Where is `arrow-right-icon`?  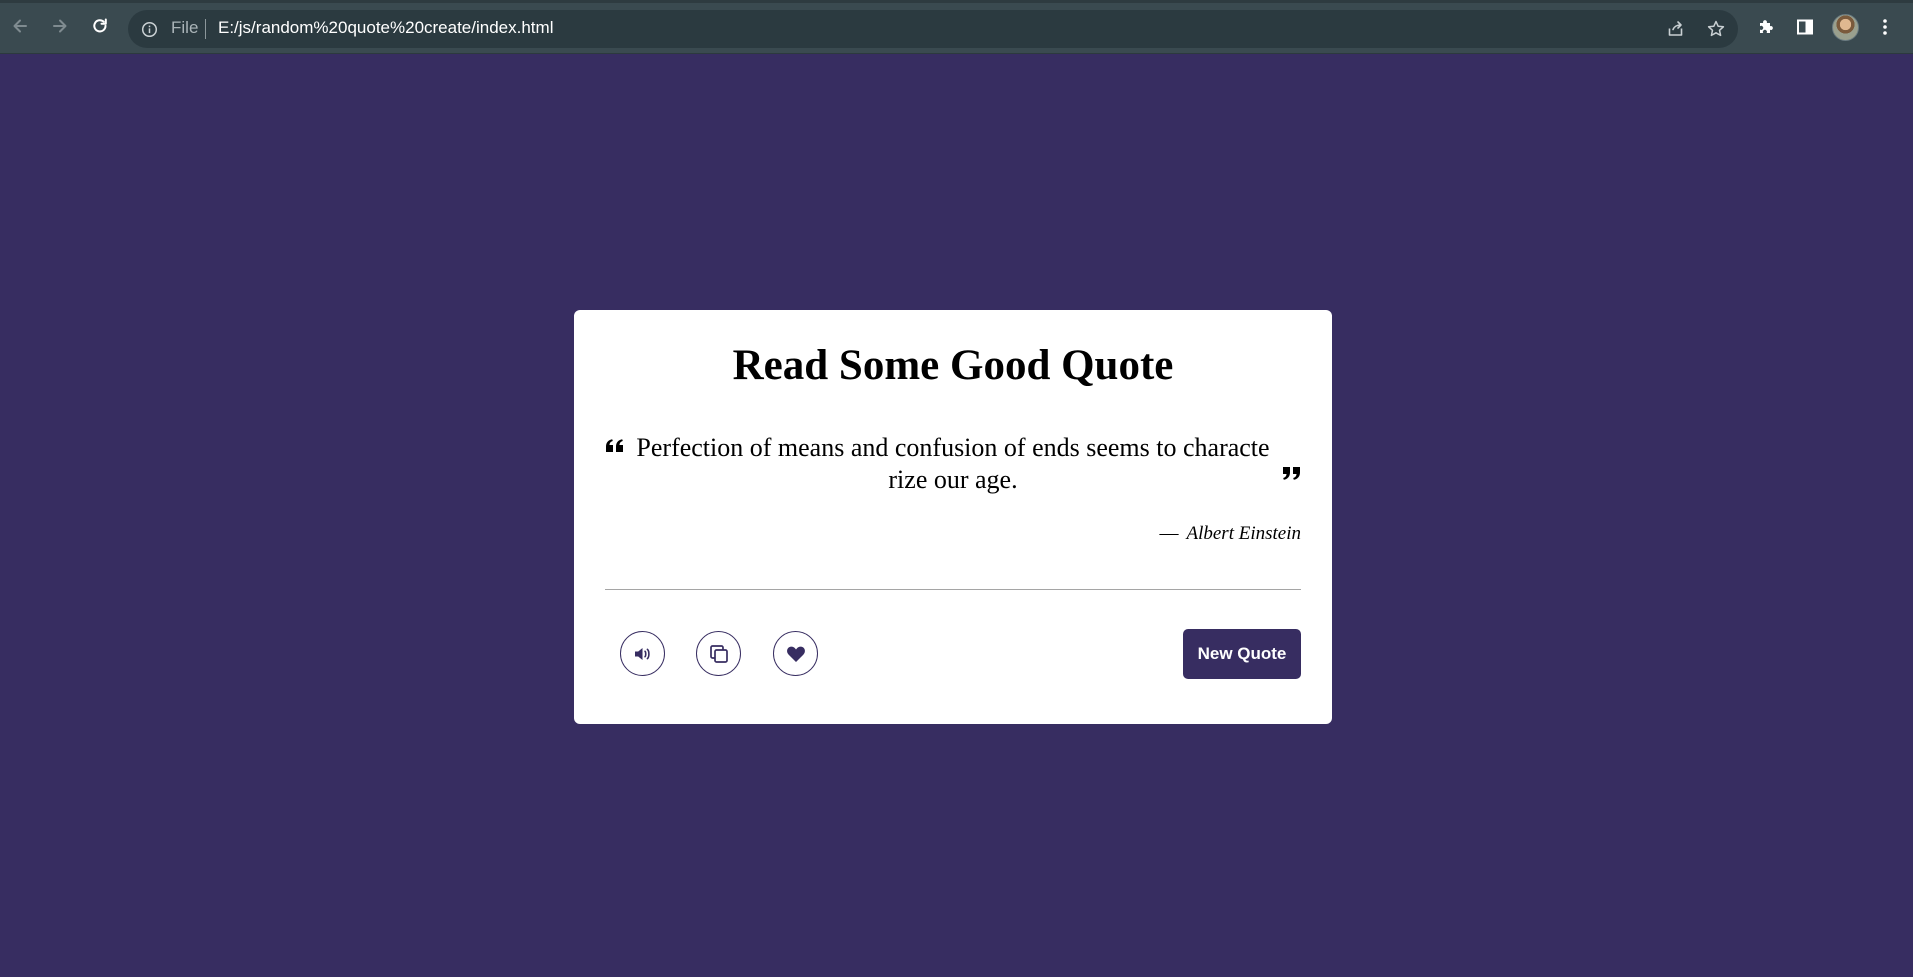 arrow-right-icon is located at coordinates (60, 26).